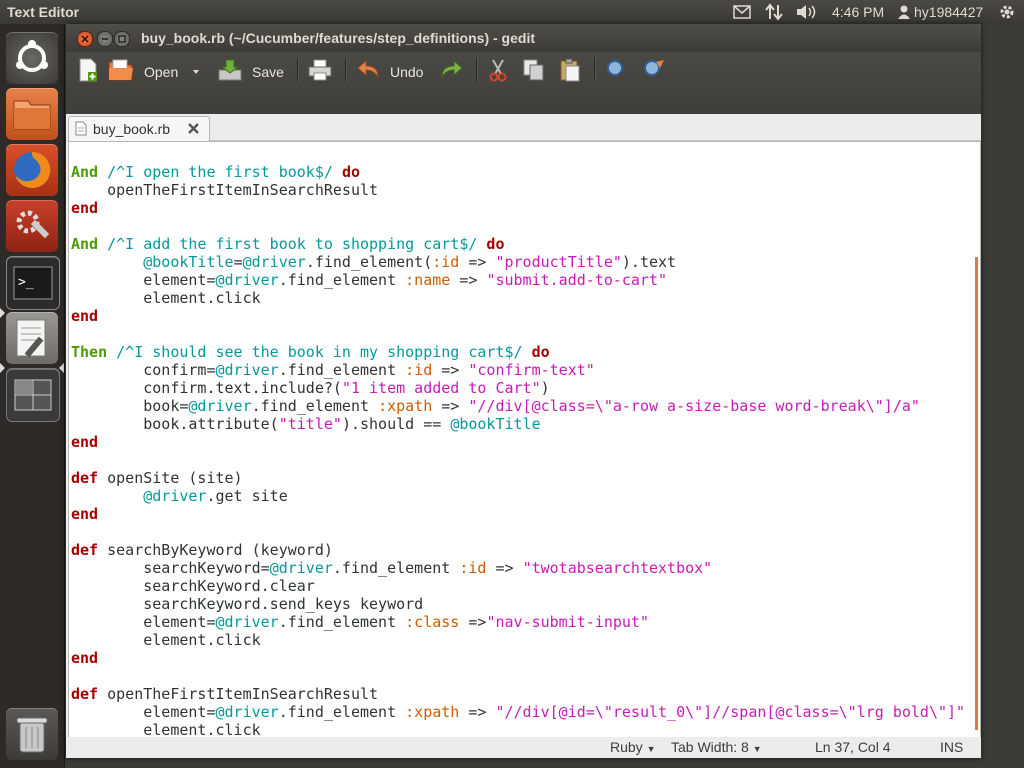 The height and width of the screenshot is (768, 1024). I want to click on close-window-button, so click(85, 39).